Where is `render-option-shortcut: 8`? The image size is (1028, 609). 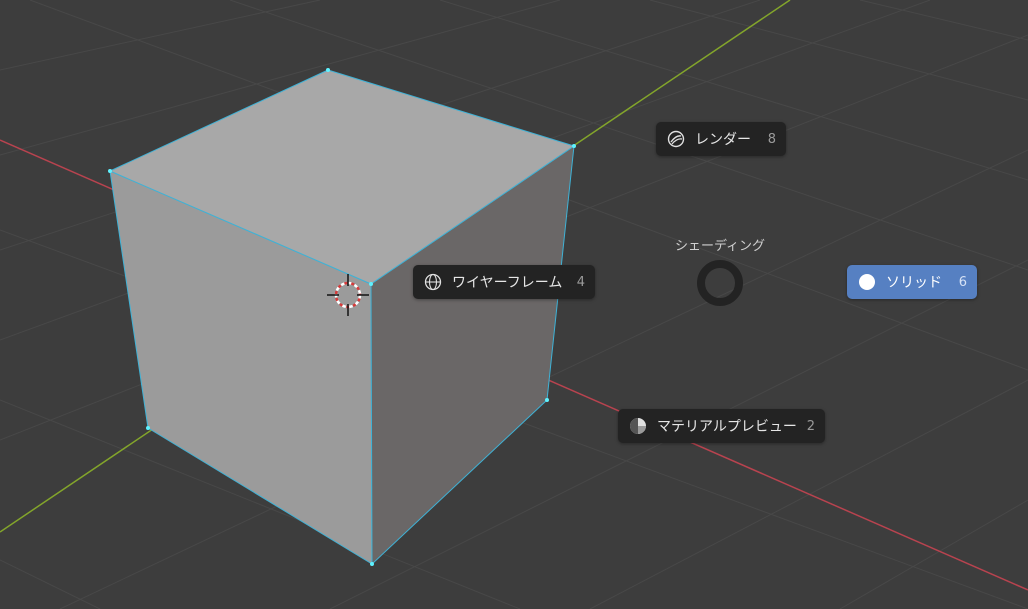
render-option-shortcut: 8 is located at coordinates (771, 139).